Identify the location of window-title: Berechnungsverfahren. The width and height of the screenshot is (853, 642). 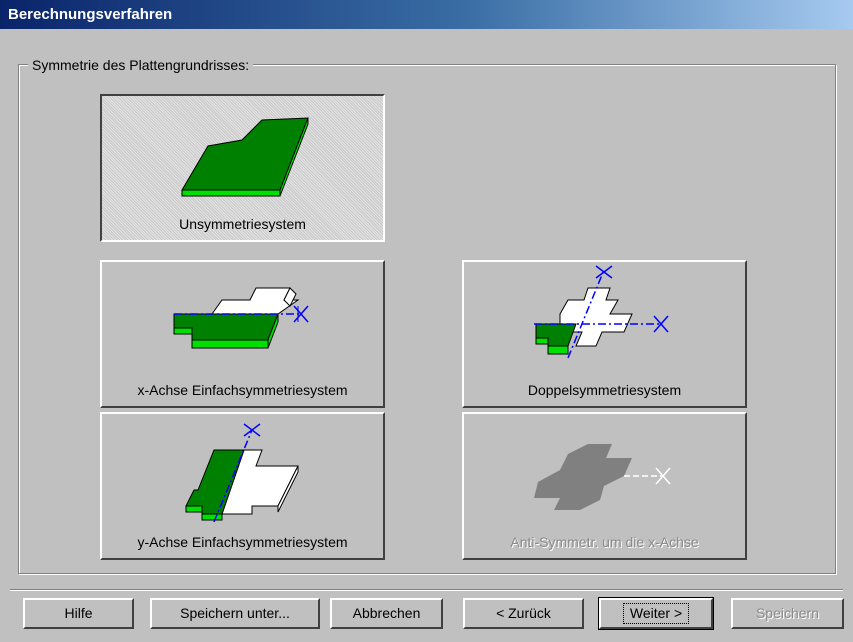
(426, 14).